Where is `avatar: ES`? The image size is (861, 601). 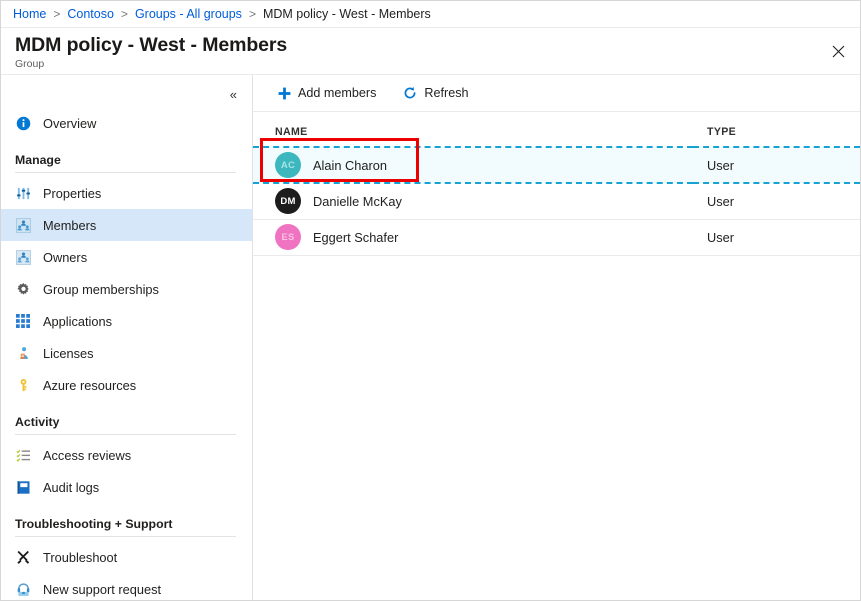
avatar: ES is located at coordinates (288, 237).